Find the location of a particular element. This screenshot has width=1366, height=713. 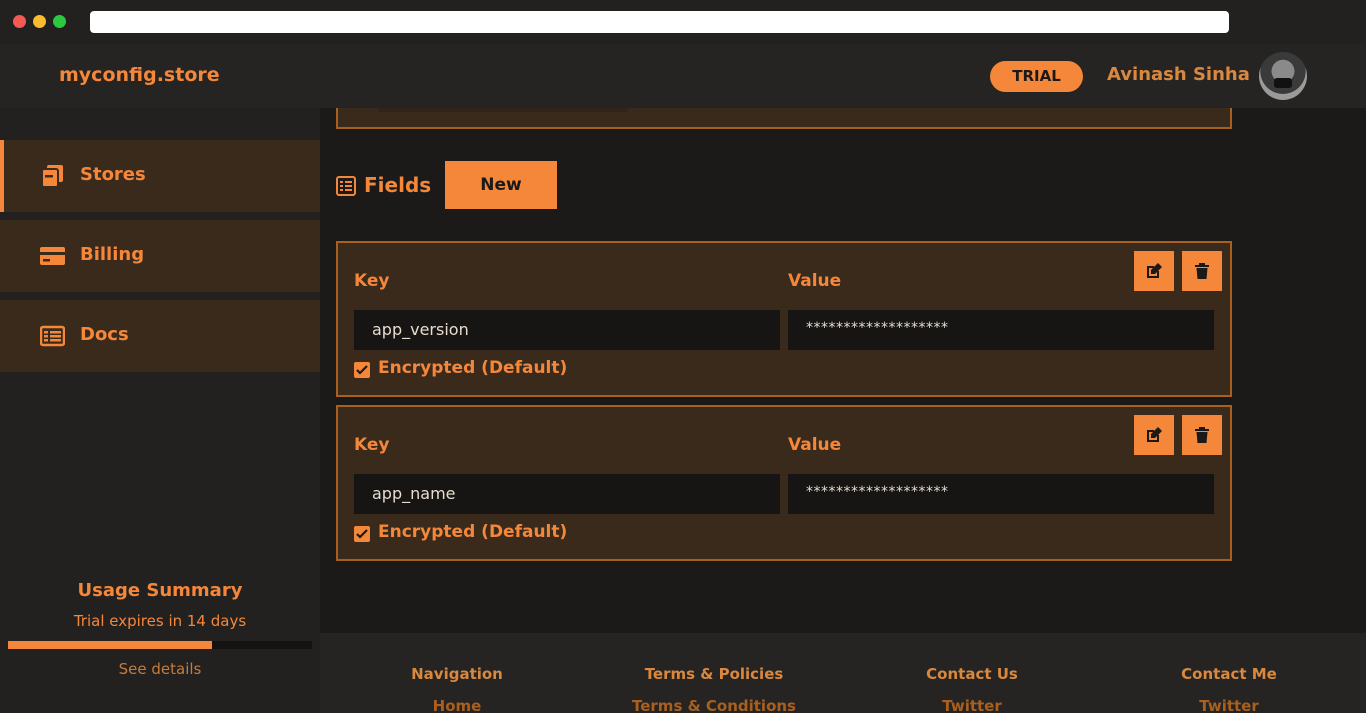

footer-column-navigation: Navigation Home is located at coordinates (457, 689).